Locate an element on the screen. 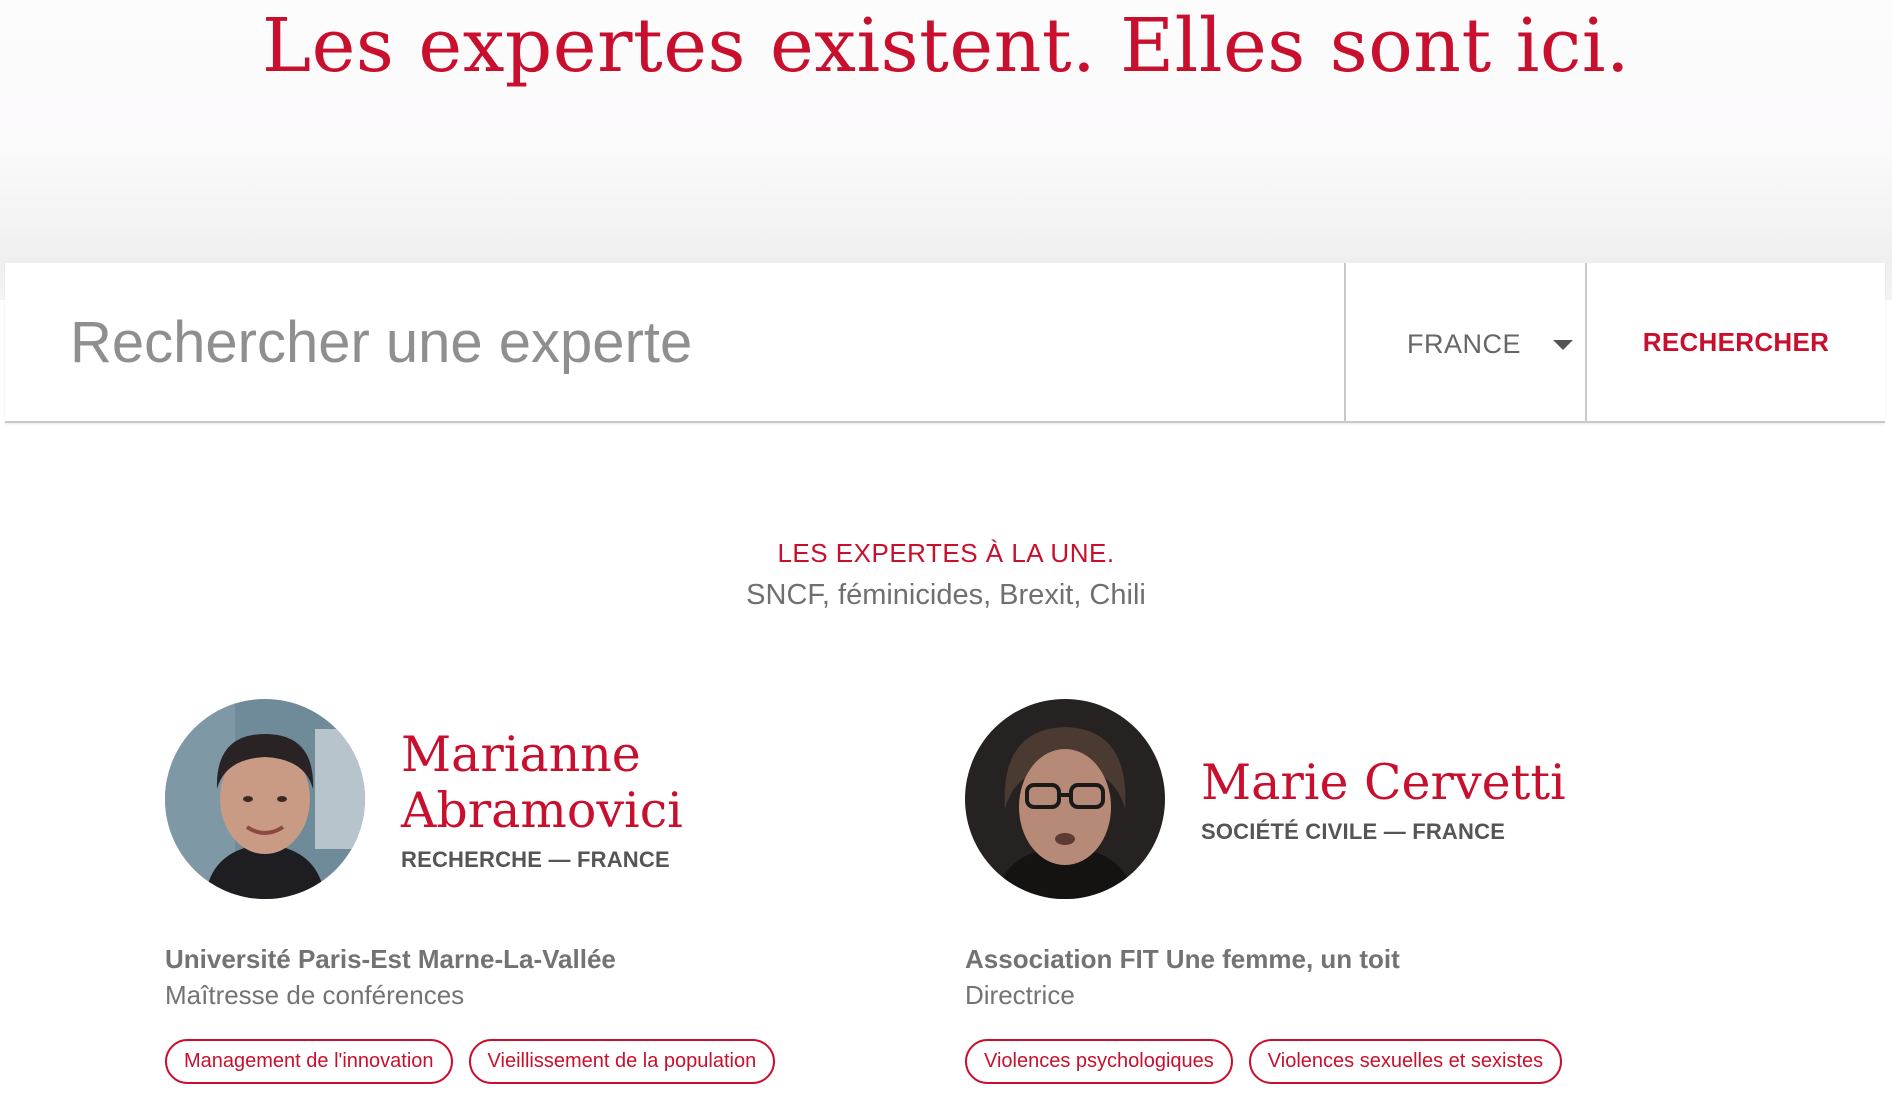 The image size is (1892, 1104). chevron-down-icon is located at coordinates (1563, 345).